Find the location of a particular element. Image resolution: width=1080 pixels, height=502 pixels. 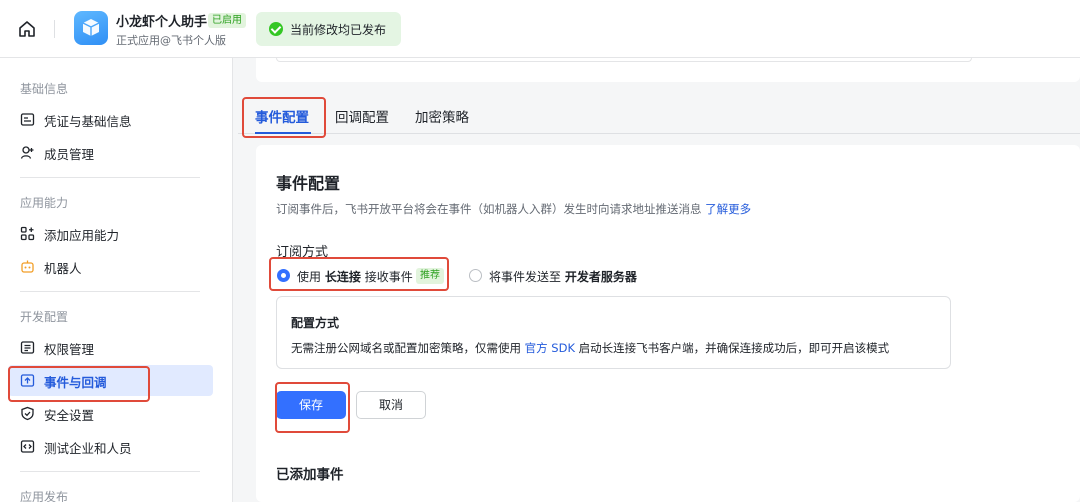

tab-bar: 事件配置 回调配置 加密策略 is located at coordinates (659, 115).